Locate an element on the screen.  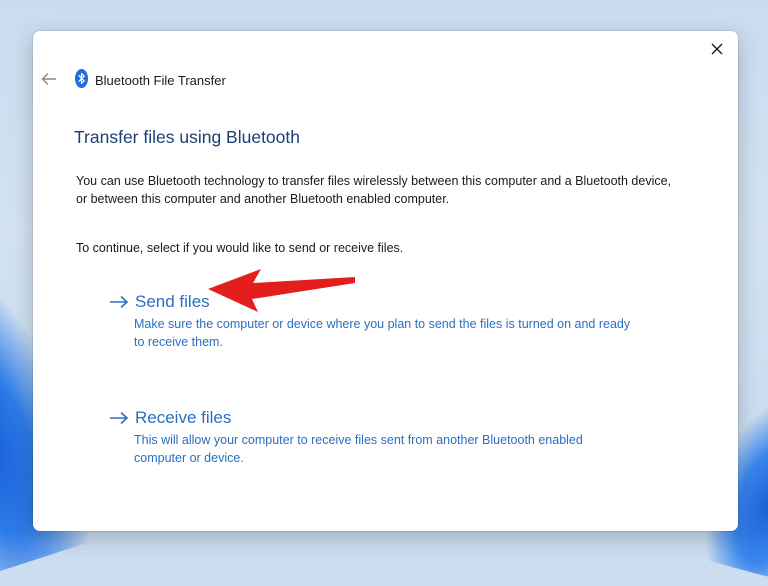
back-arrow-icon is located at coordinates (48, 79).